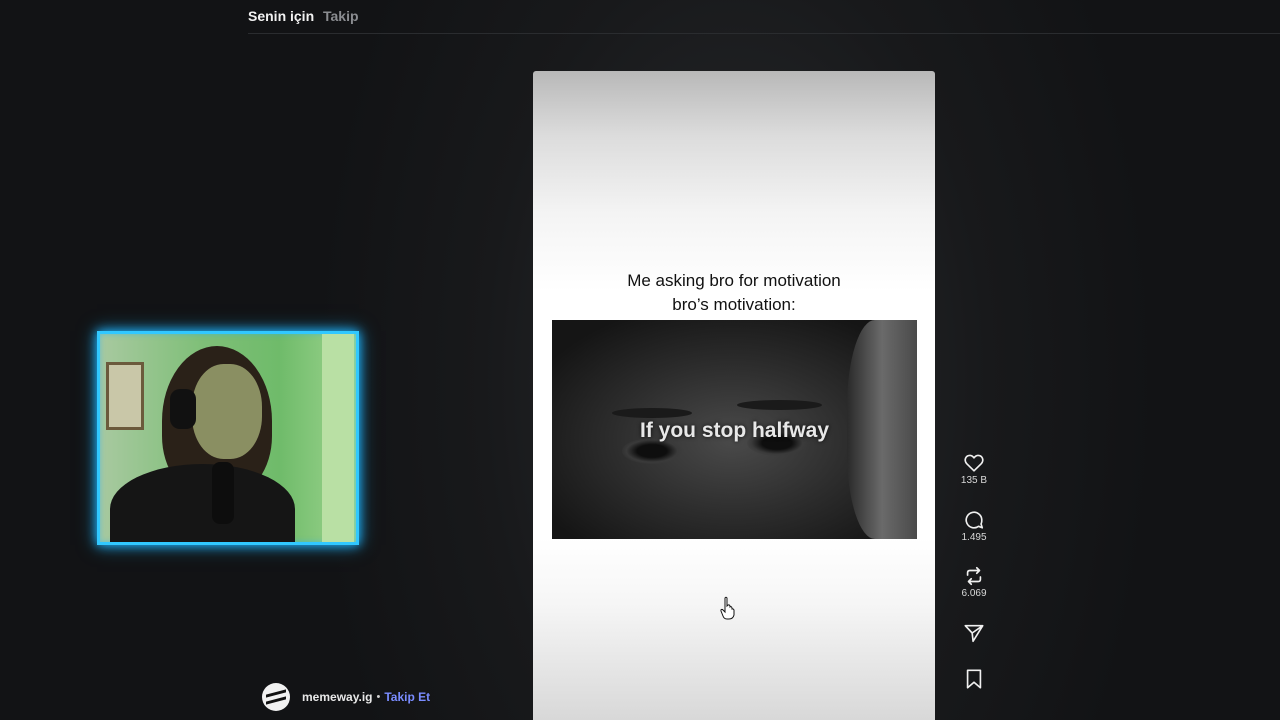 The image size is (1280, 720). What do you see at coordinates (223, 493) in the screenshot?
I see `microphone` at bounding box center [223, 493].